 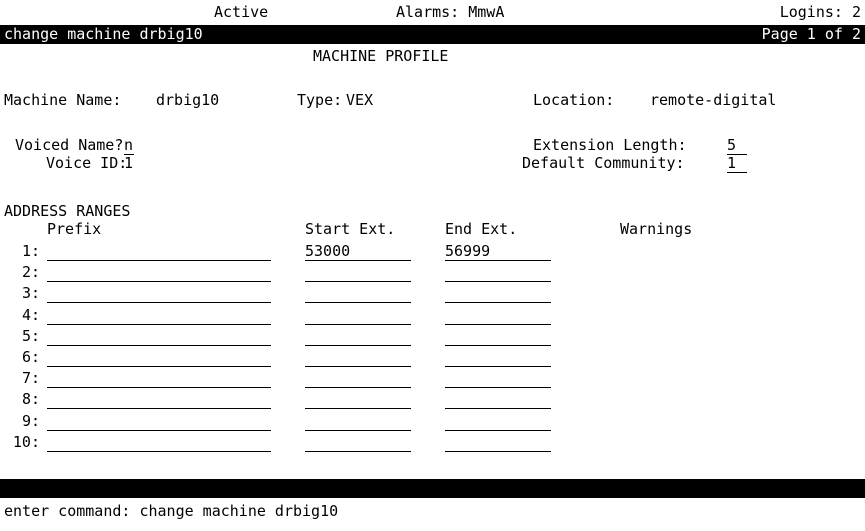 I want to click on location-label: Location:, so click(x=574, y=100).